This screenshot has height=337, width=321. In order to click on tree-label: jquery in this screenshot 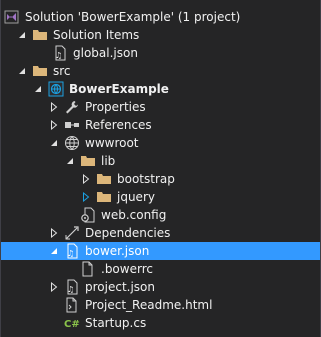, I will do `click(136, 197)`.